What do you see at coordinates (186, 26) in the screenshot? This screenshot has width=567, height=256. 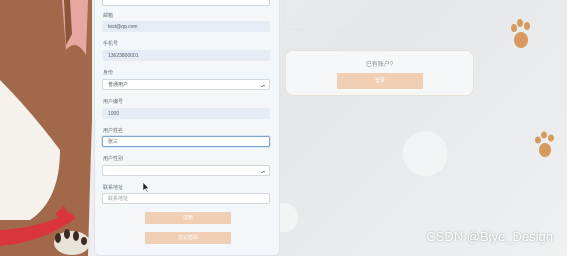 I see `email-field: test@qq.com` at bounding box center [186, 26].